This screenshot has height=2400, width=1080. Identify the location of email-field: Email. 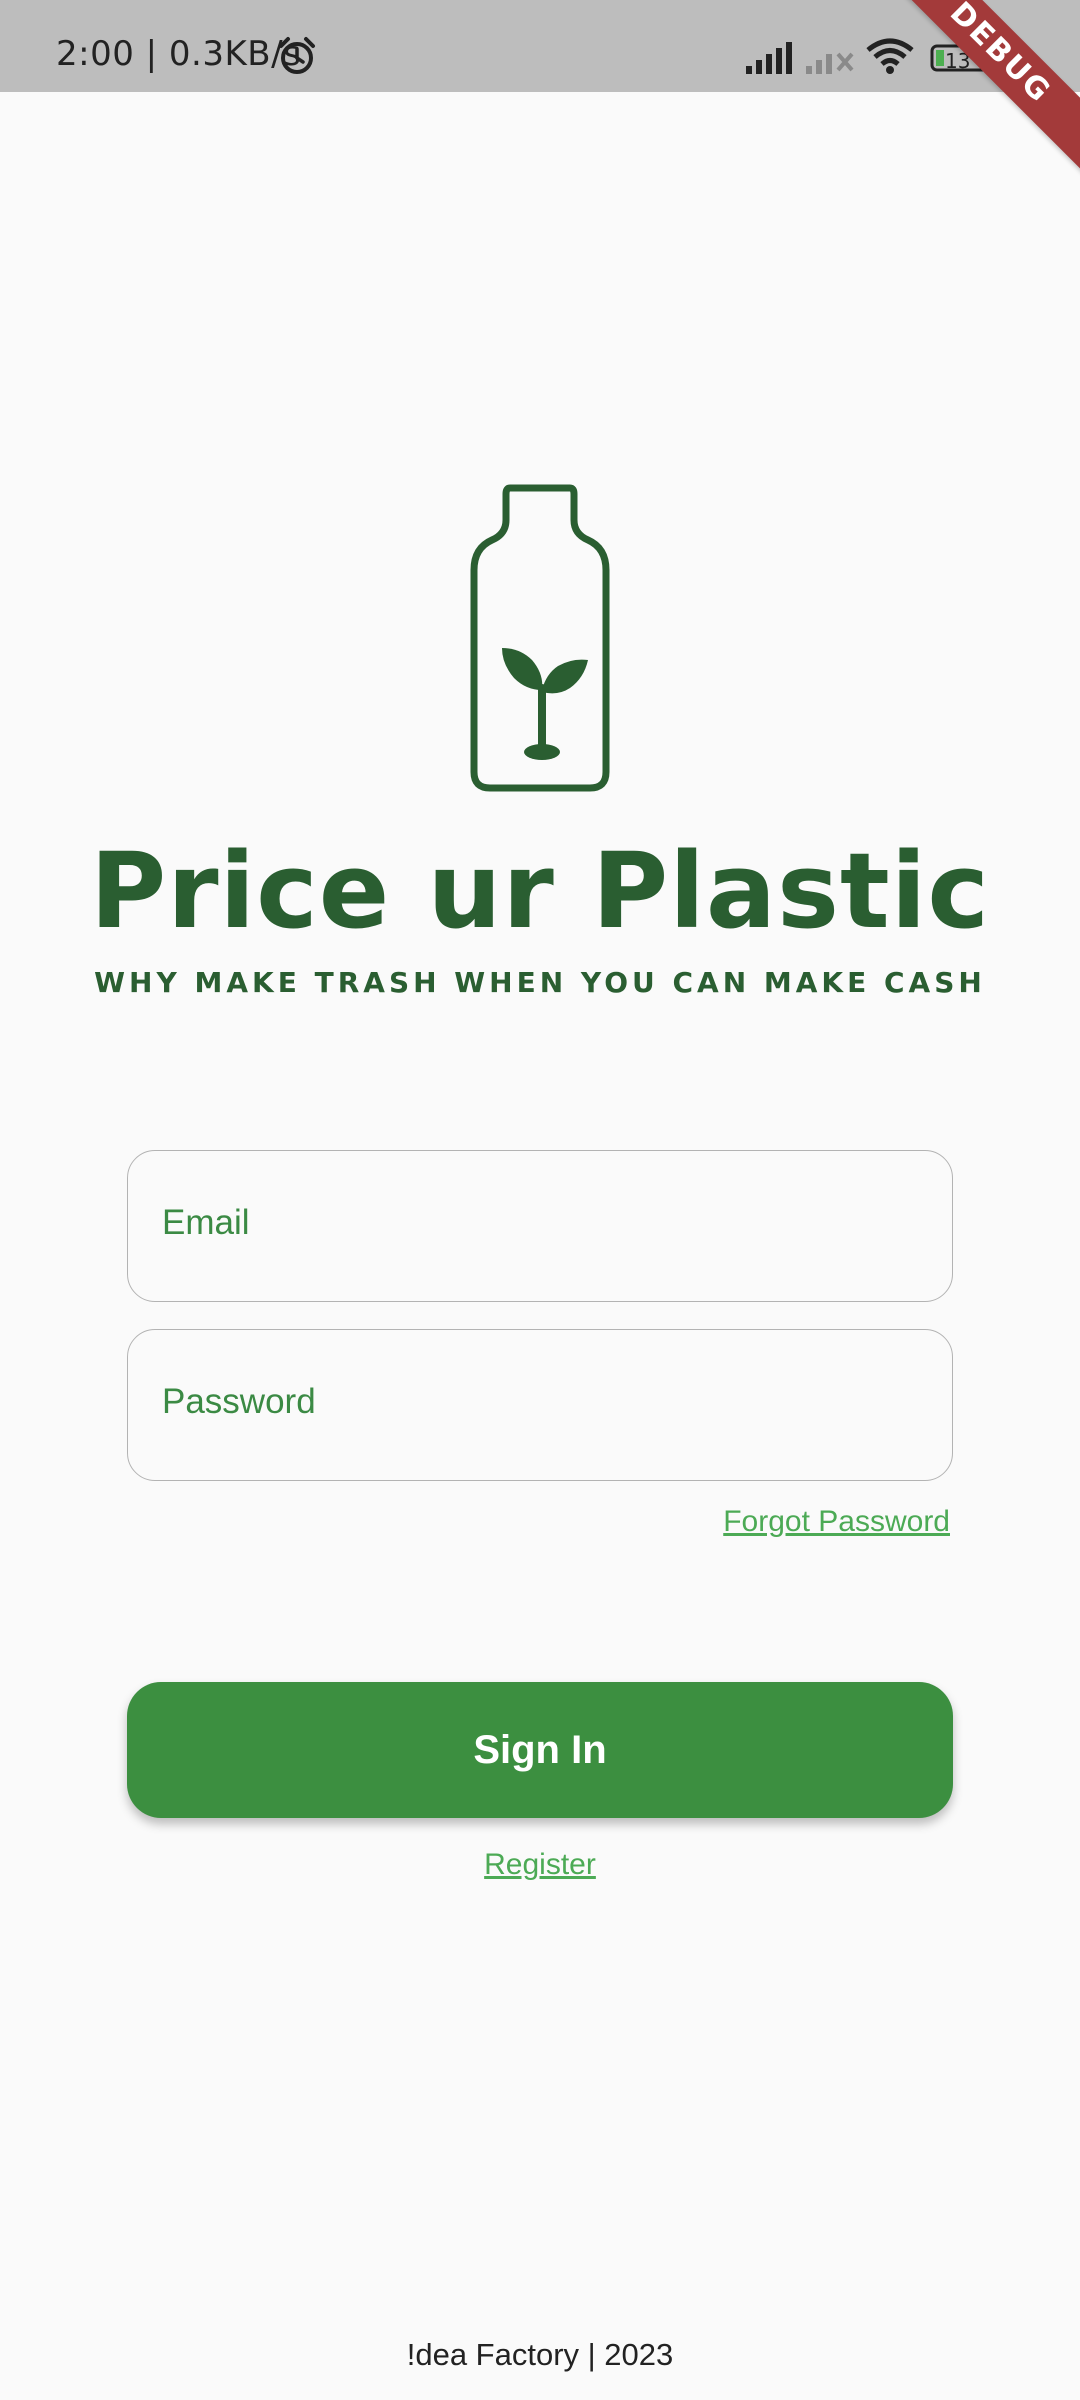
(540, 1226).